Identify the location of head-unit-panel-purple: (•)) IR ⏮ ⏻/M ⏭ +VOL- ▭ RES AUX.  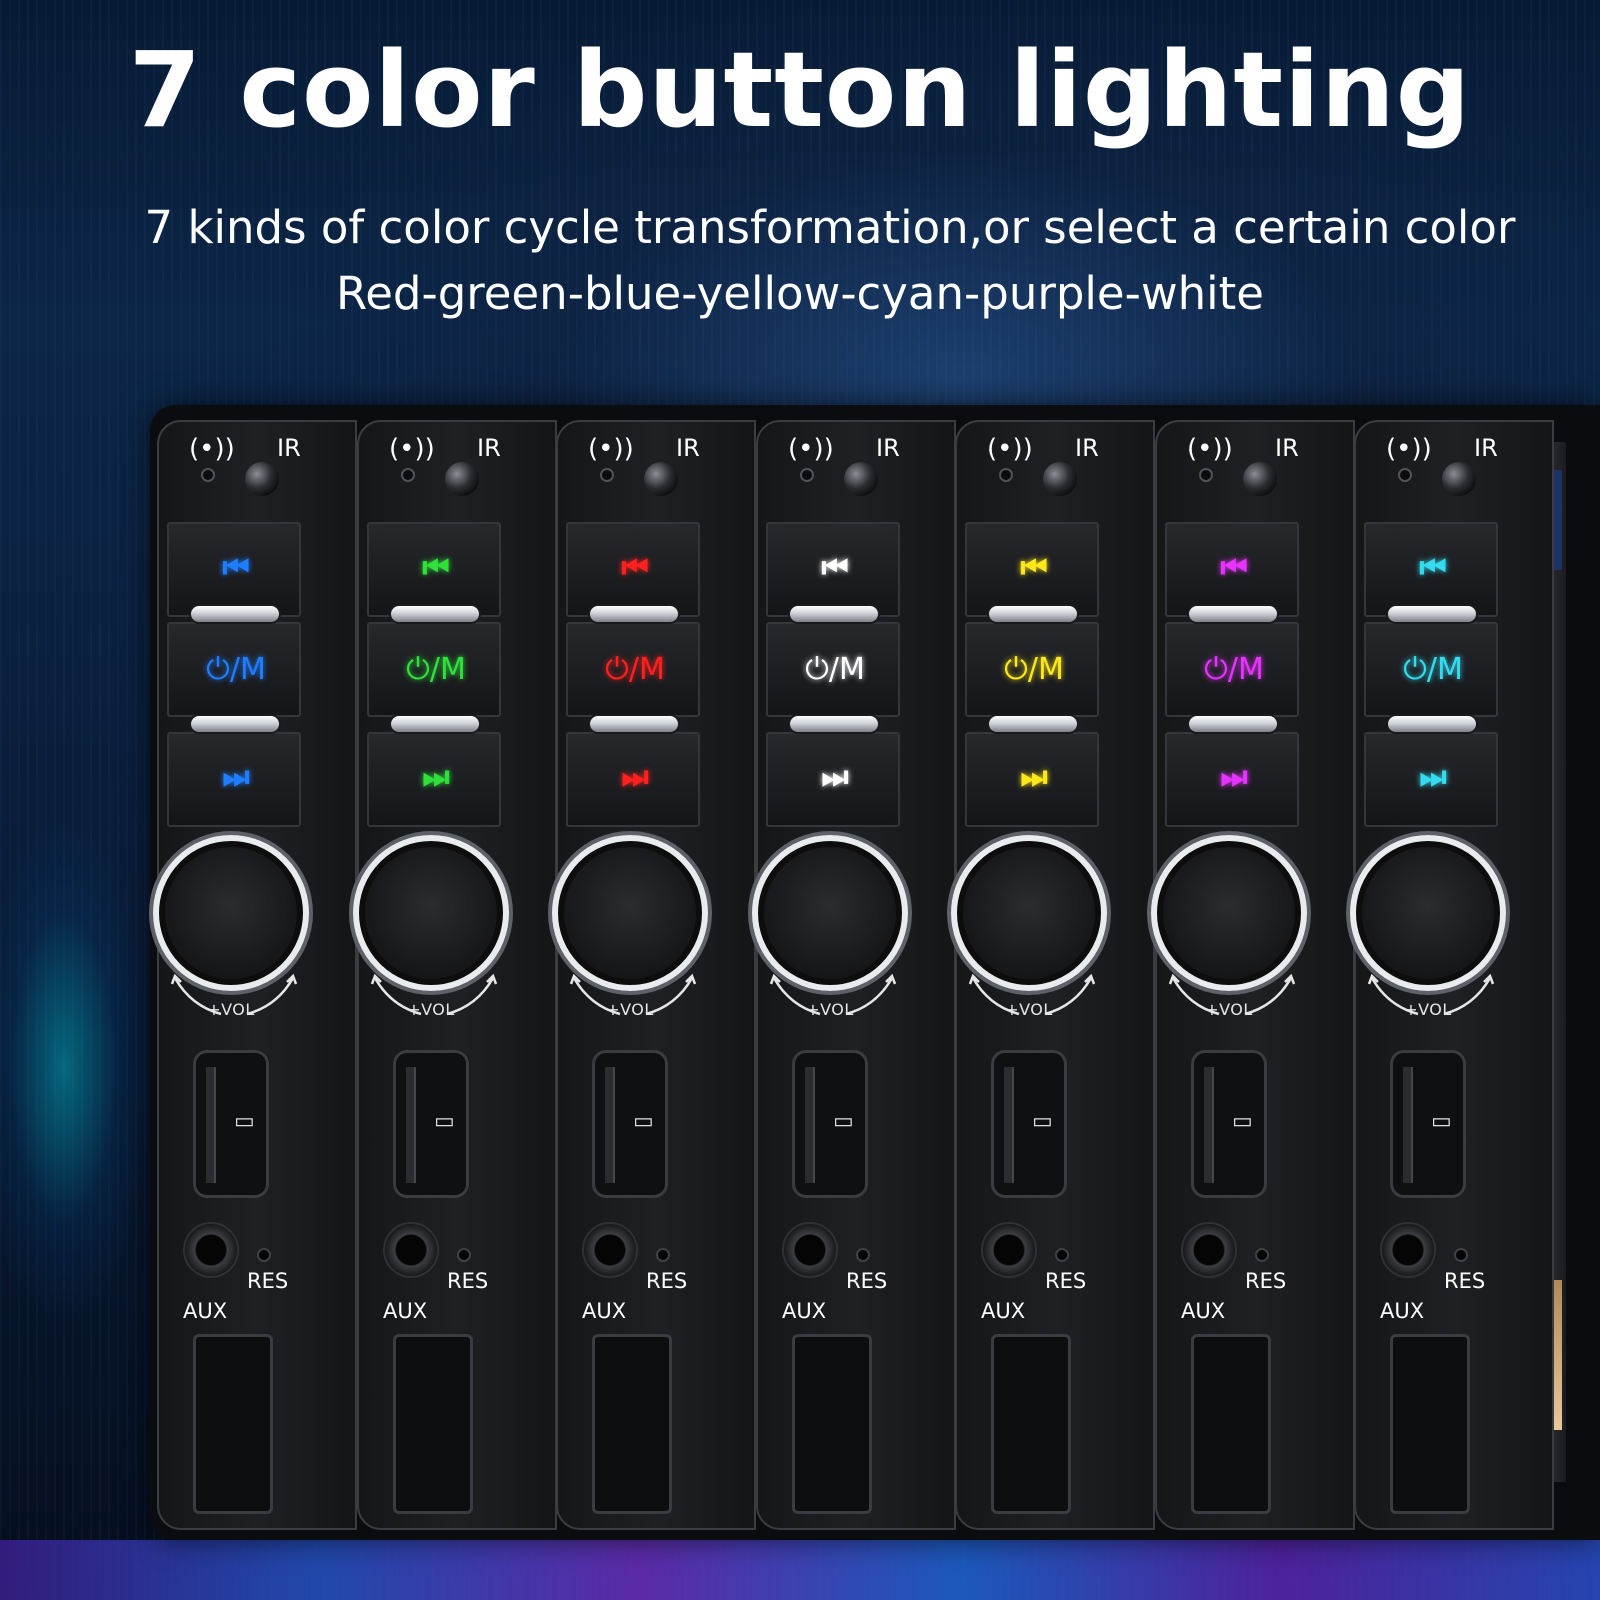
(1259, 975).